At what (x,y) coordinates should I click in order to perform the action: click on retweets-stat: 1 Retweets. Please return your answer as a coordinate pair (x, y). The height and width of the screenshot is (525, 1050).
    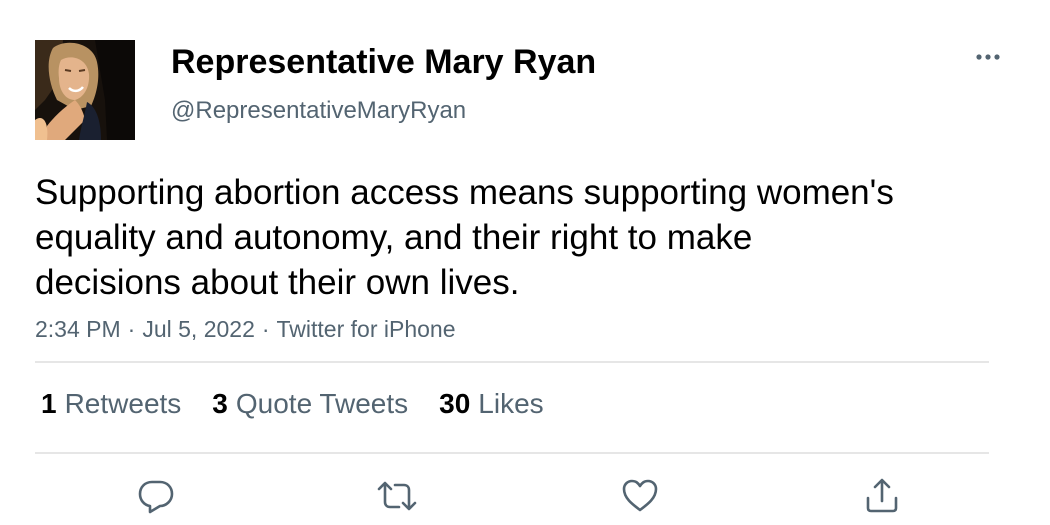
    Looking at the image, I should click on (111, 404).